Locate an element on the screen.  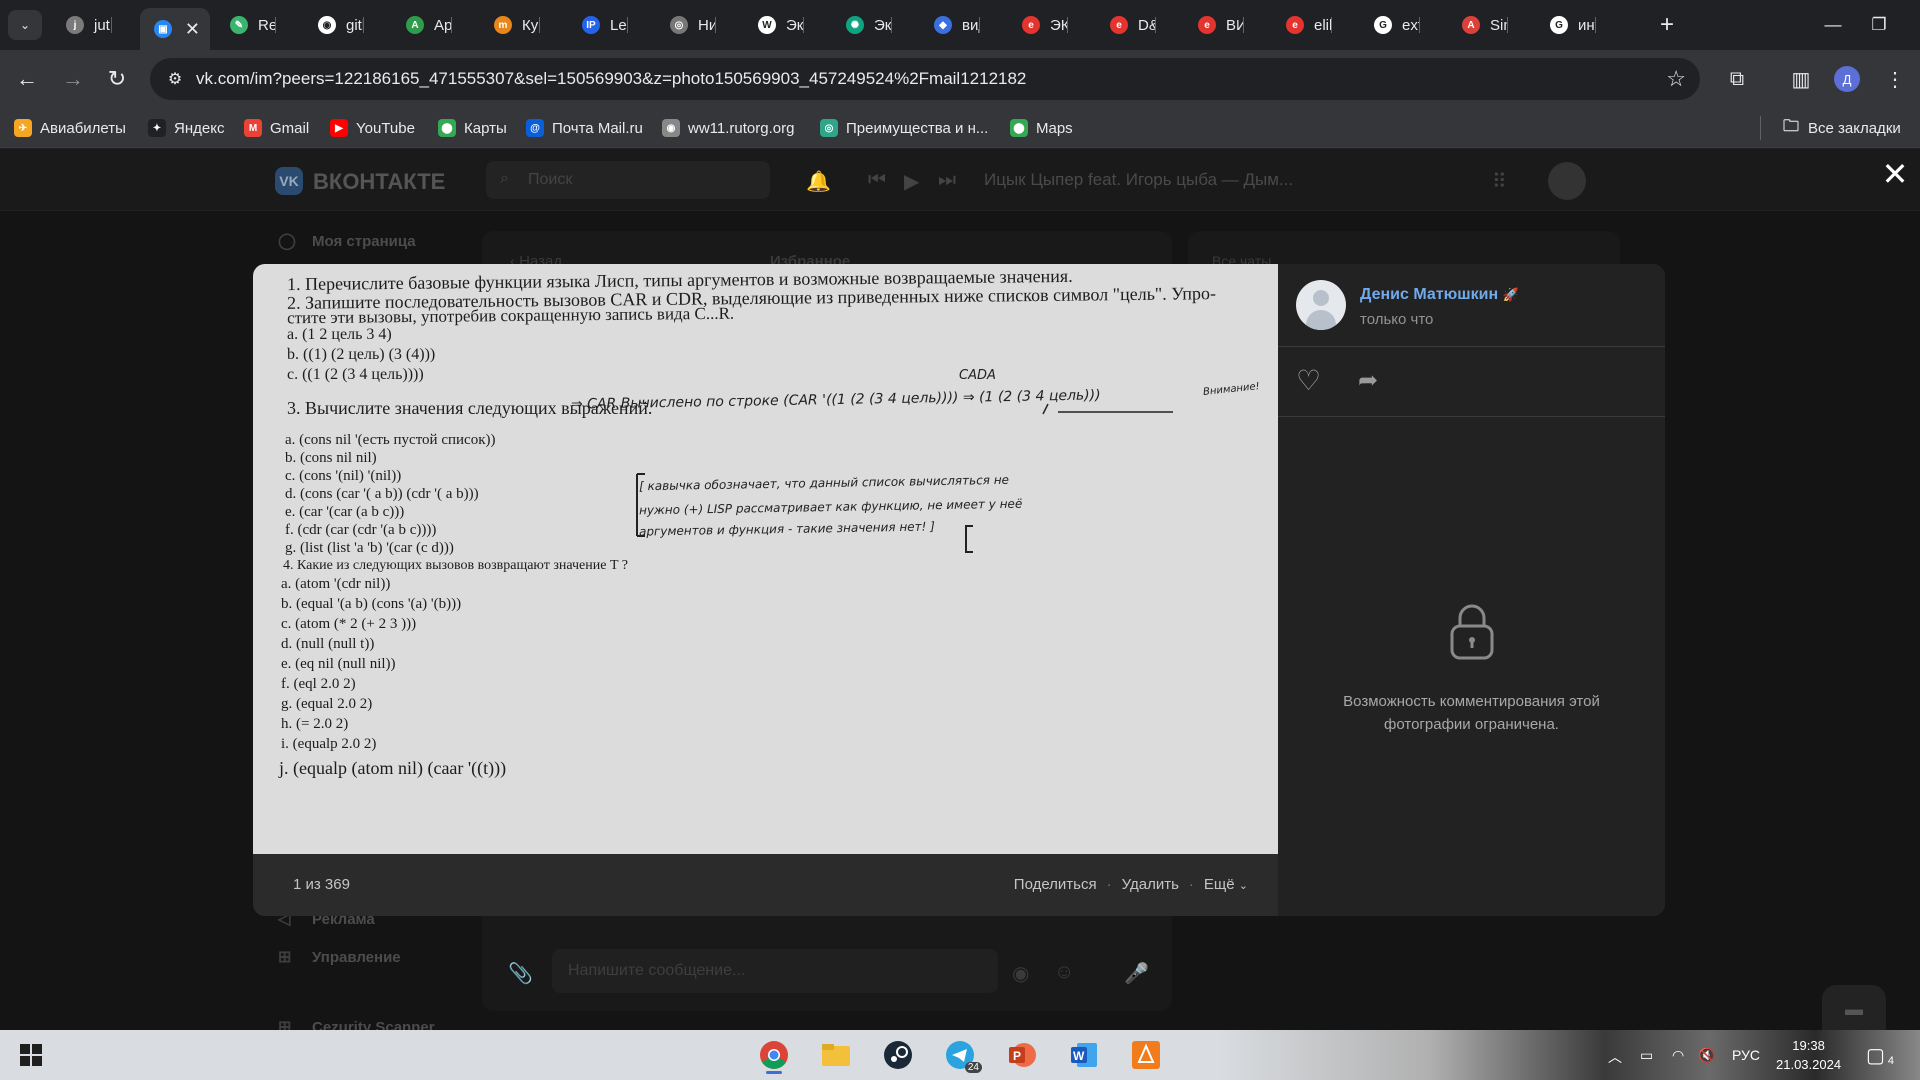
bookmark-item: M Gmail is located at coordinates (276, 128).